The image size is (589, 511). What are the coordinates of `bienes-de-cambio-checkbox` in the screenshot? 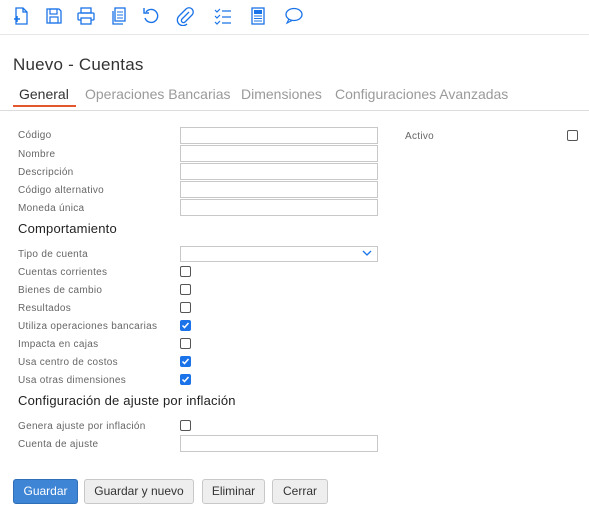 It's located at (185, 289).